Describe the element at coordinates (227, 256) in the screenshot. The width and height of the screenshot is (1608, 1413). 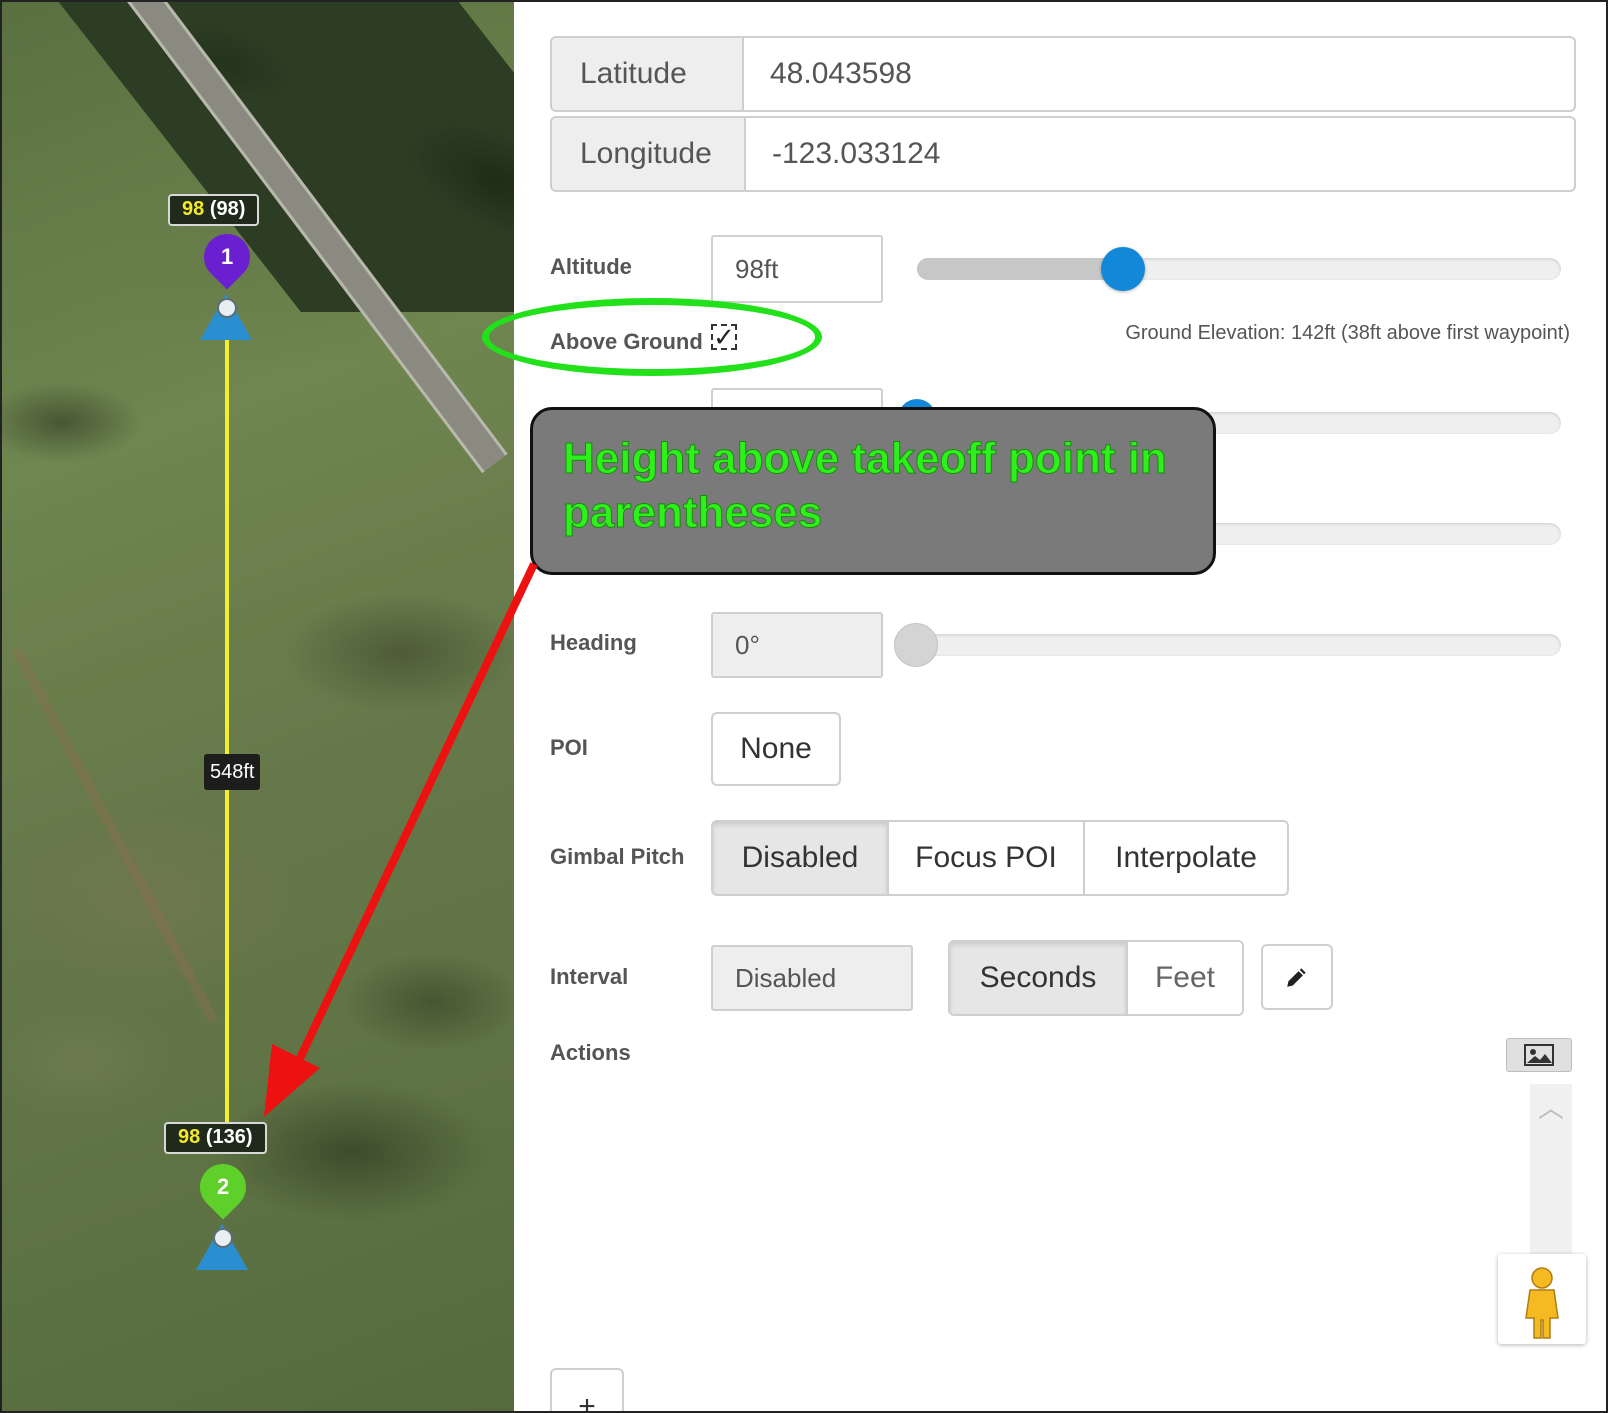
I see `waypoint-number: 1` at that location.